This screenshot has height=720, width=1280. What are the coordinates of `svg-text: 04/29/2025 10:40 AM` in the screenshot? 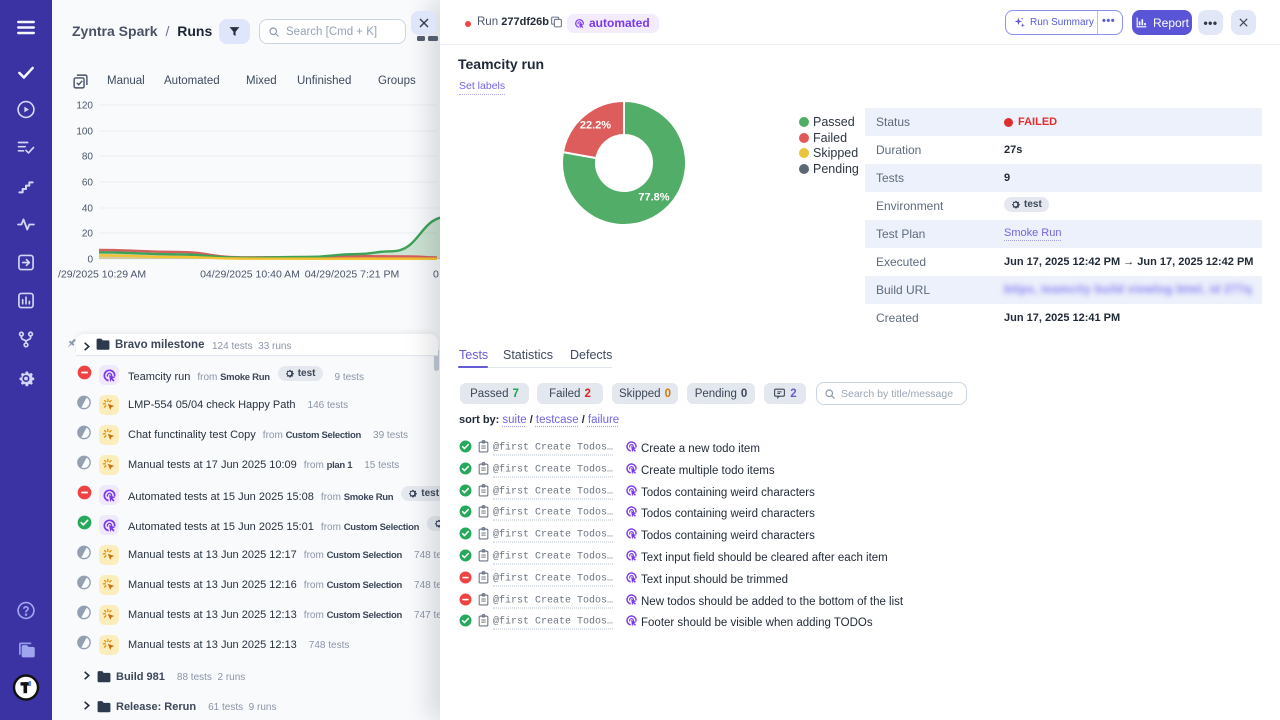 It's located at (250, 275).